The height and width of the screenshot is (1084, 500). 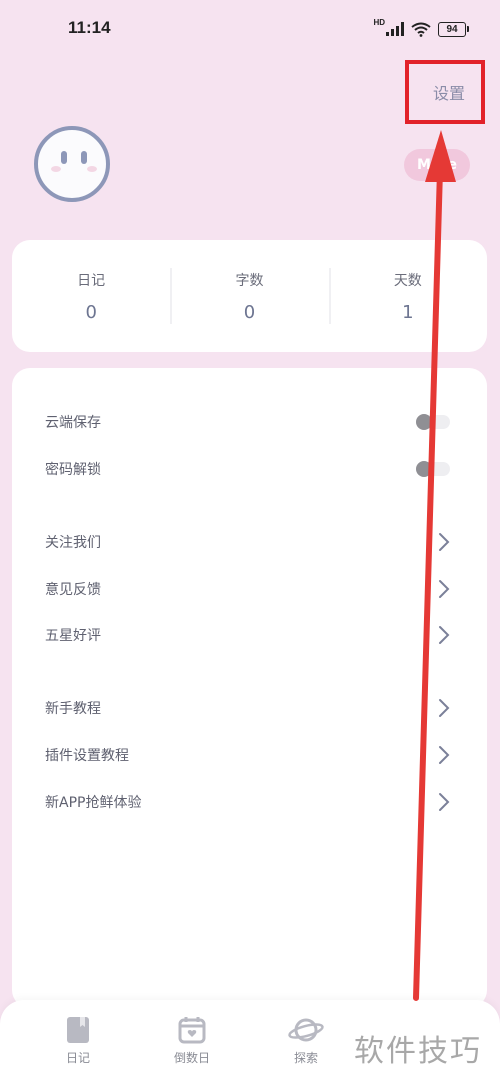 What do you see at coordinates (87, 756) in the screenshot?
I see `menu-item-label: 插件设置教程` at bounding box center [87, 756].